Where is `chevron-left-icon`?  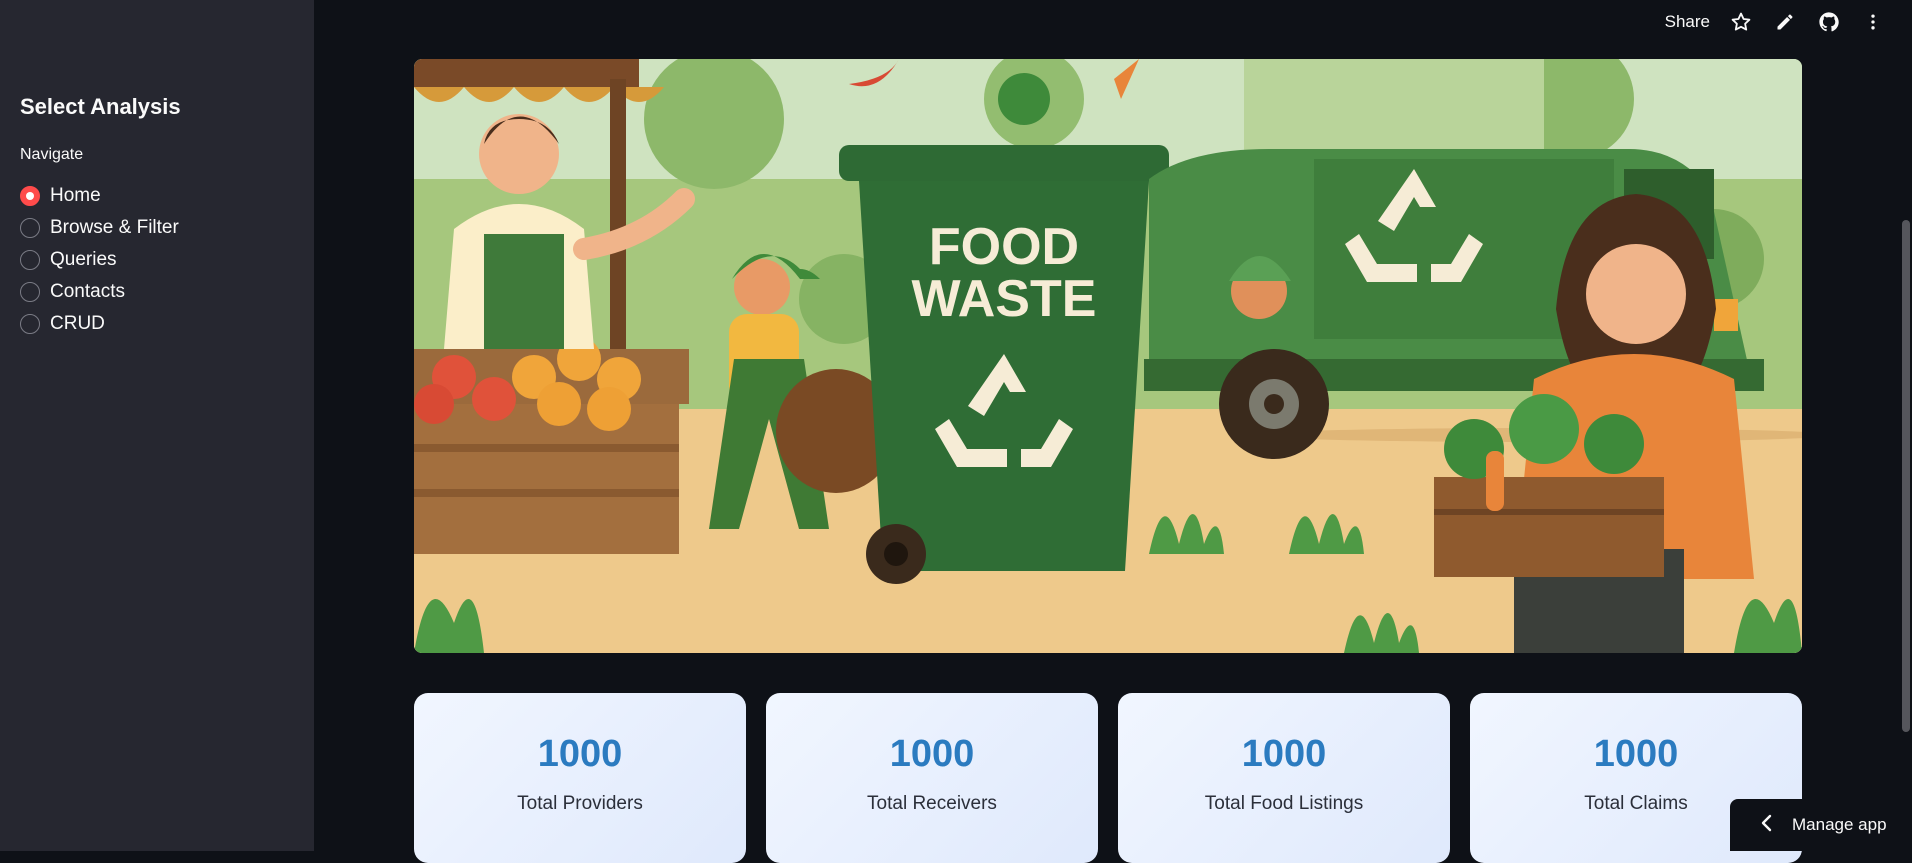 chevron-left-icon is located at coordinates (1767, 825).